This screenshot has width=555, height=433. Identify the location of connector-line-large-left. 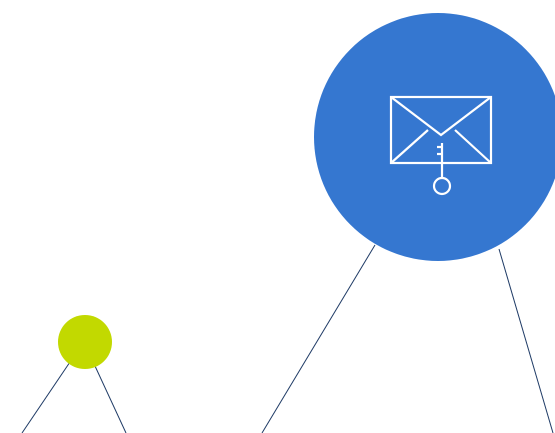
(318, 338).